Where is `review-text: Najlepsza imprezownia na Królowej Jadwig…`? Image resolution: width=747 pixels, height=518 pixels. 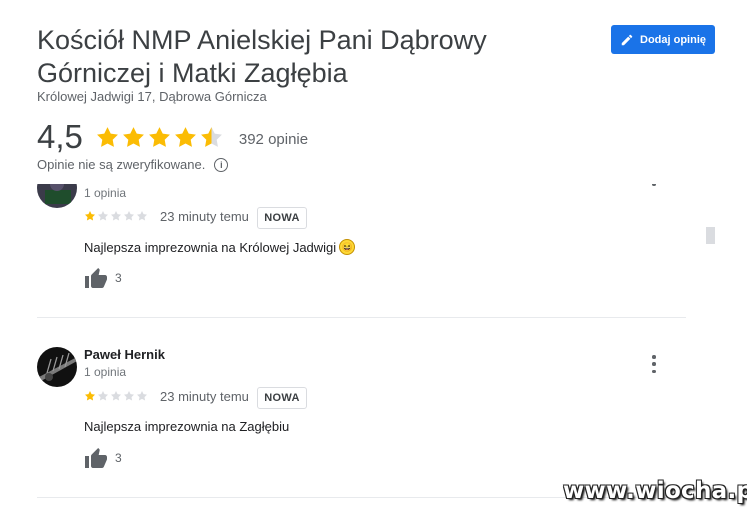 review-text: Najlepsza imprezownia na Królowej Jadwig… is located at coordinates (220, 247).